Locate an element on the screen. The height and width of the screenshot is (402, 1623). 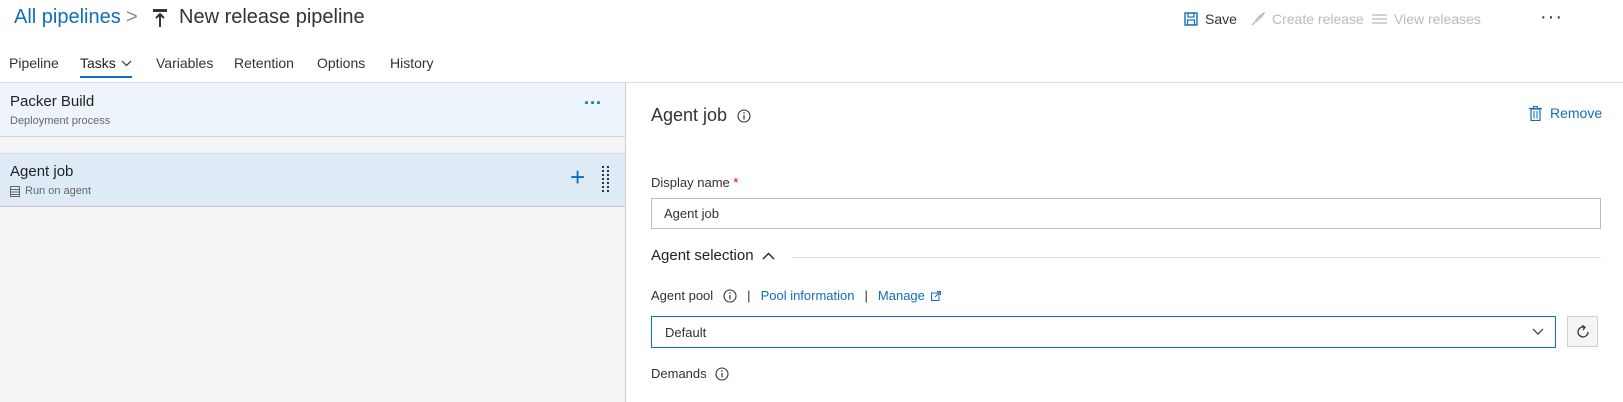
release-pipeline-icon is located at coordinates (160, 18).